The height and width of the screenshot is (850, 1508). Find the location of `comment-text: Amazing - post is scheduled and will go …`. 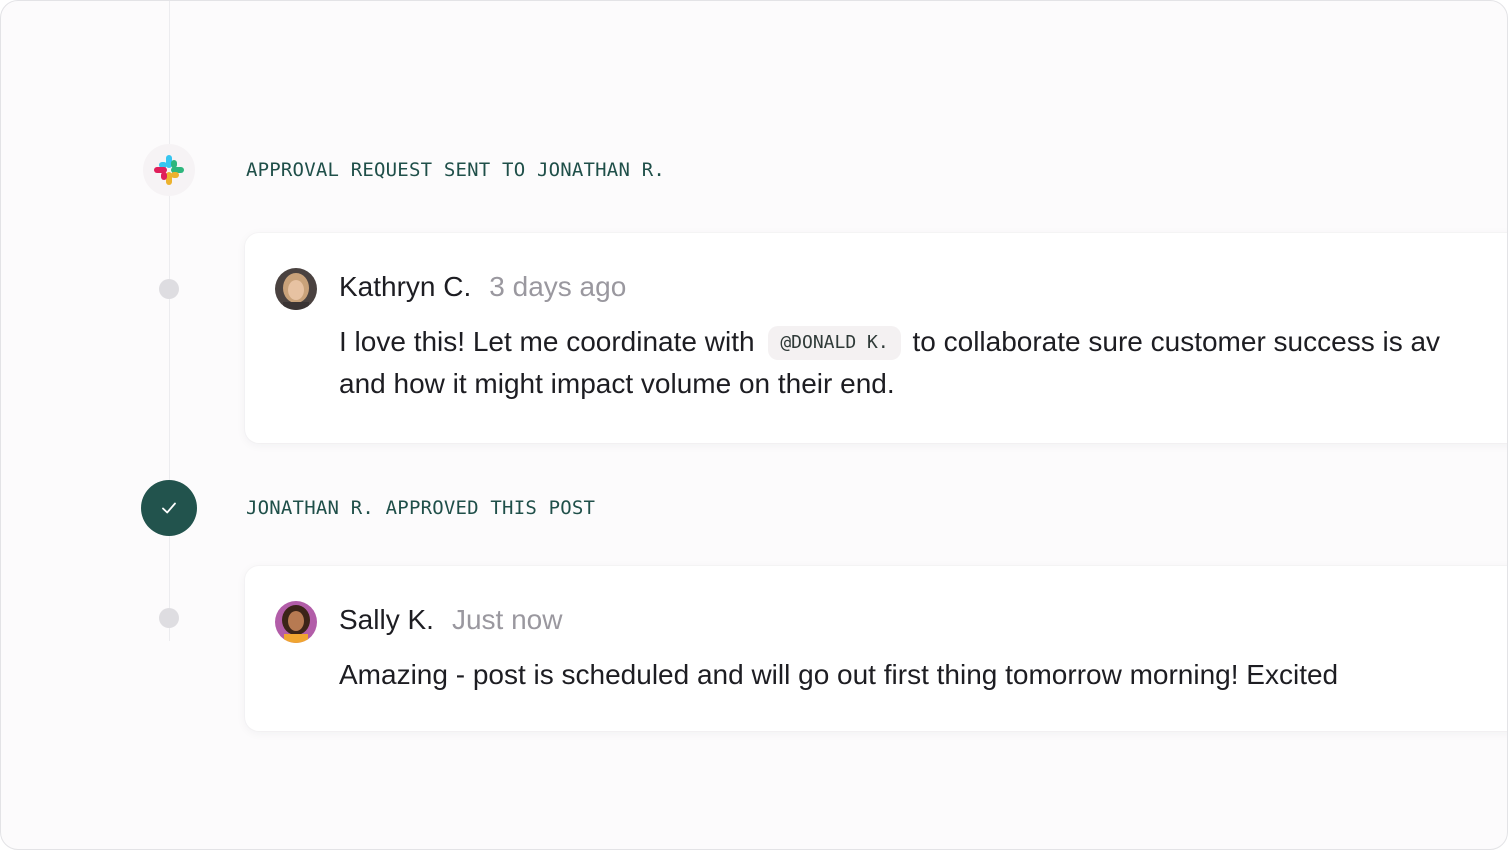

comment-text: Amazing - post is scheduled and will go … is located at coordinates (839, 674).